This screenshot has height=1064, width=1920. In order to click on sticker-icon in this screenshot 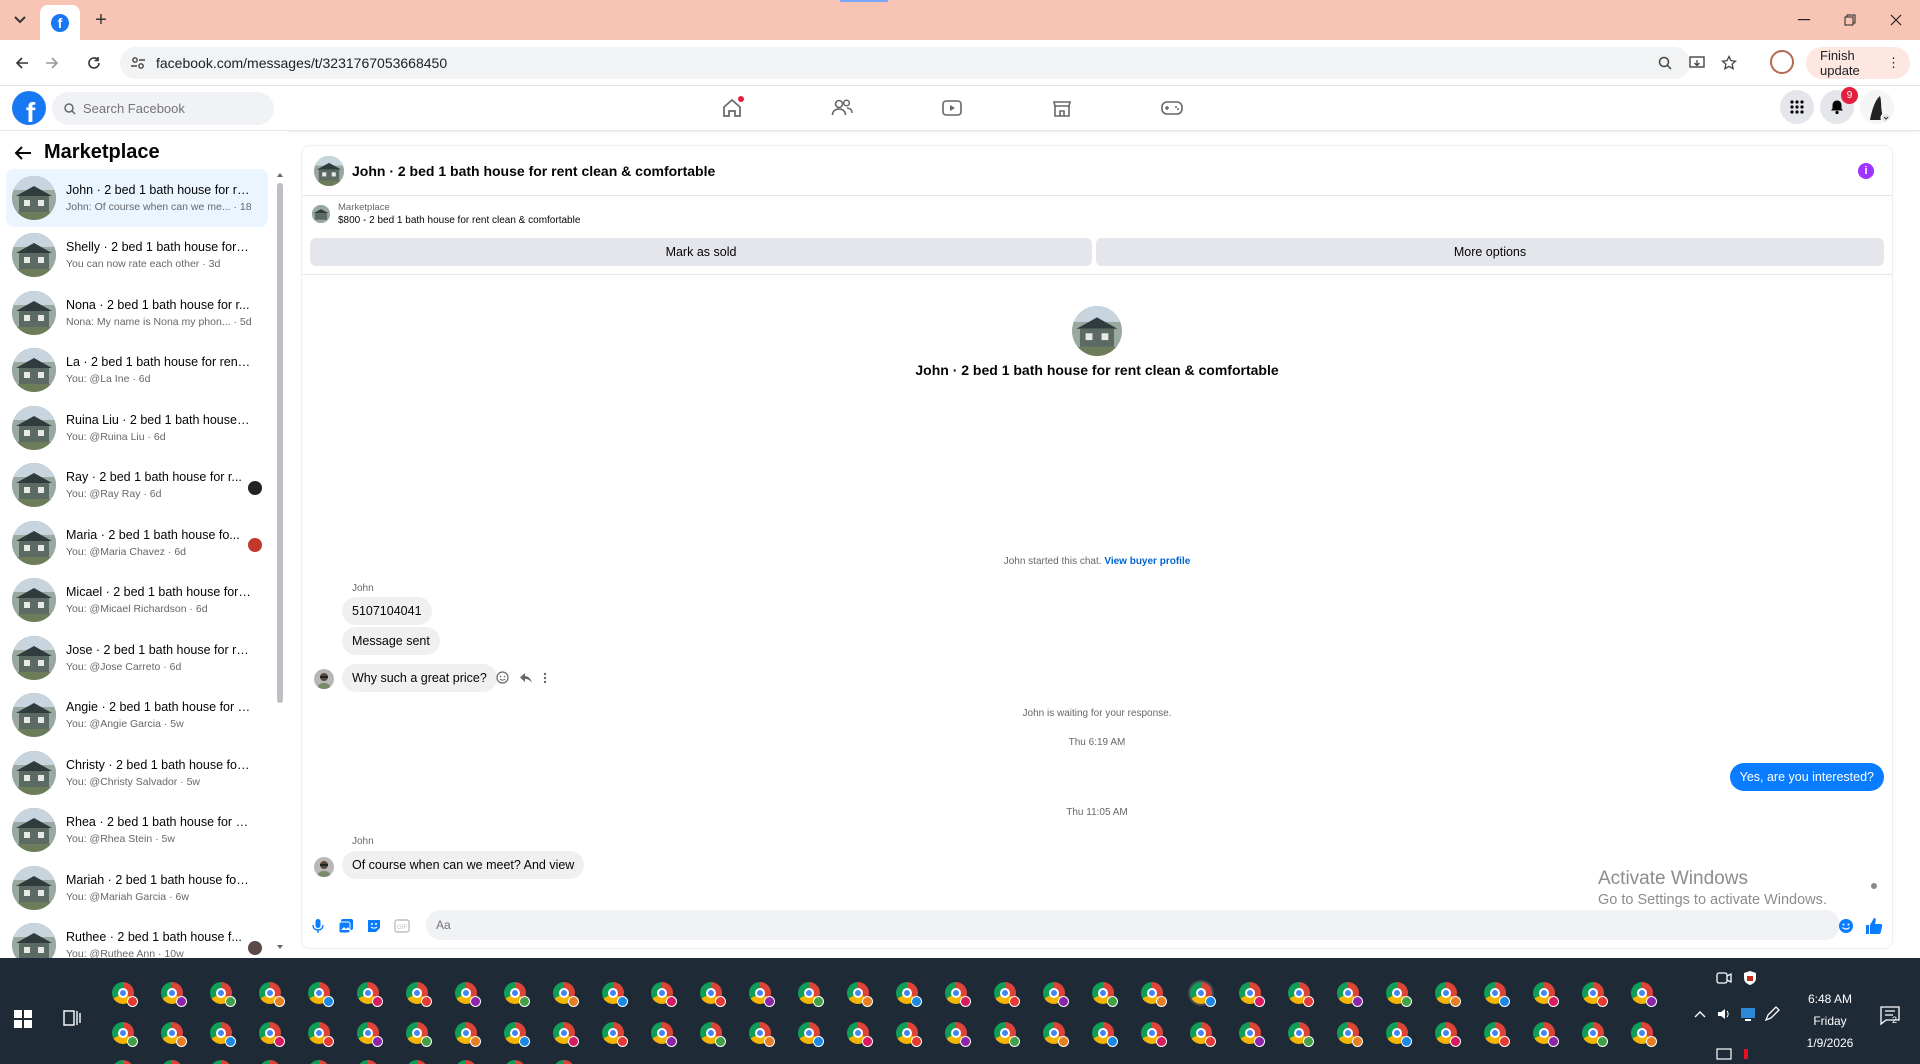, I will do `click(374, 926)`.